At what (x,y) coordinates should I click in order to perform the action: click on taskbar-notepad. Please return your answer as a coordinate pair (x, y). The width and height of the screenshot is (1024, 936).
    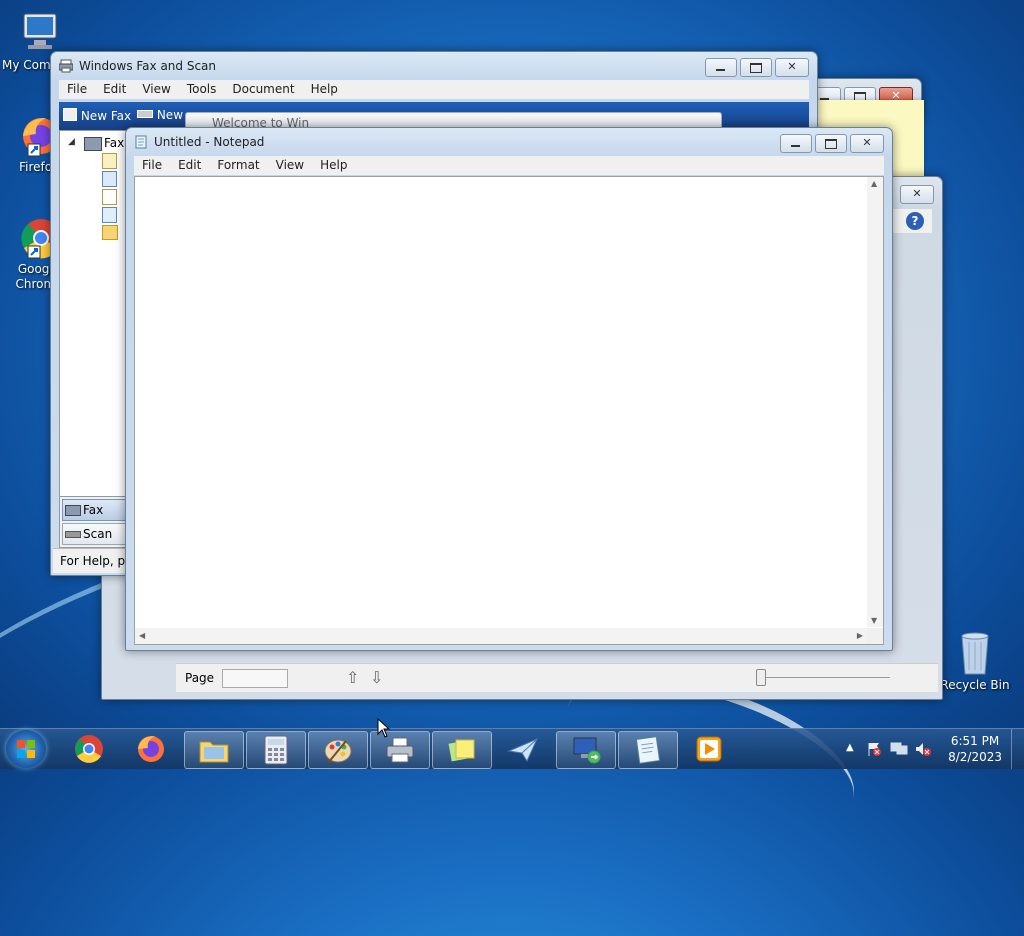
    Looking at the image, I should click on (648, 750).